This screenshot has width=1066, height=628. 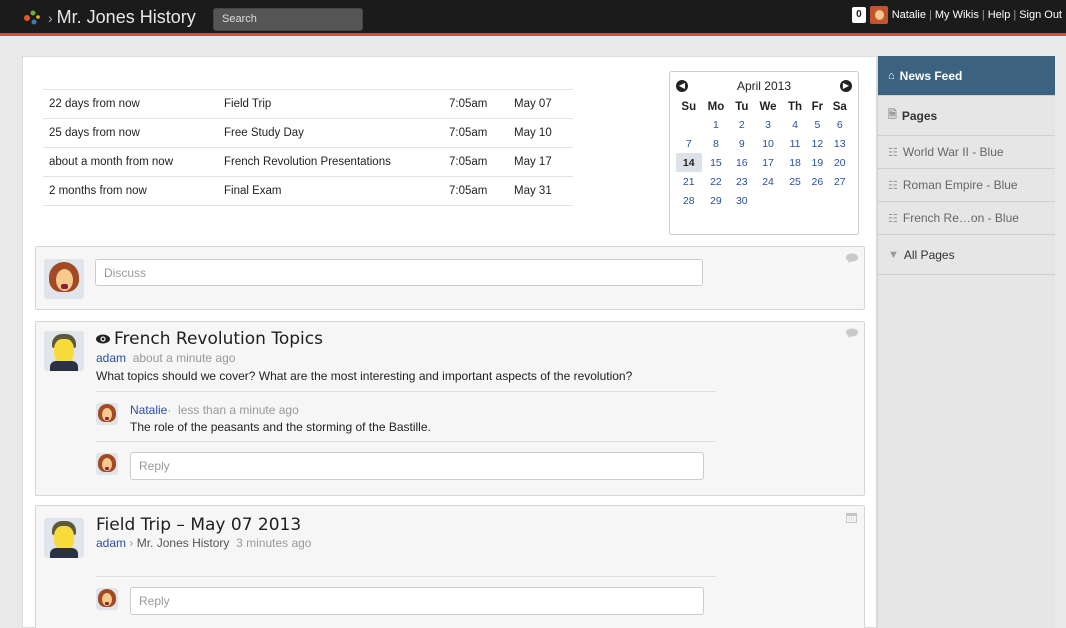 What do you see at coordinates (238, 410) in the screenshot?
I see `comment-time: less than a minute ago` at bounding box center [238, 410].